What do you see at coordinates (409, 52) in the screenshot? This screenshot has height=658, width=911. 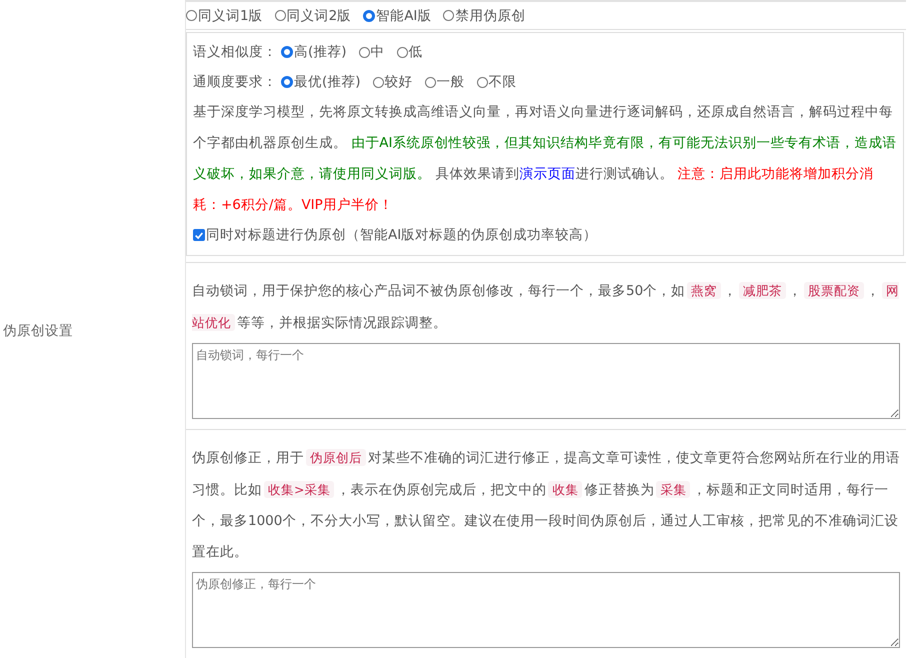 I see `similarity-option: 低` at bounding box center [409, 52].